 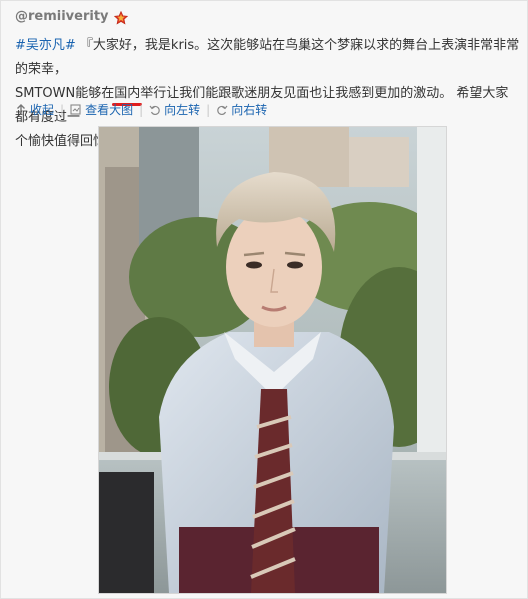 I want to click on collapse-button: 收起, so click(x=34, y=109).